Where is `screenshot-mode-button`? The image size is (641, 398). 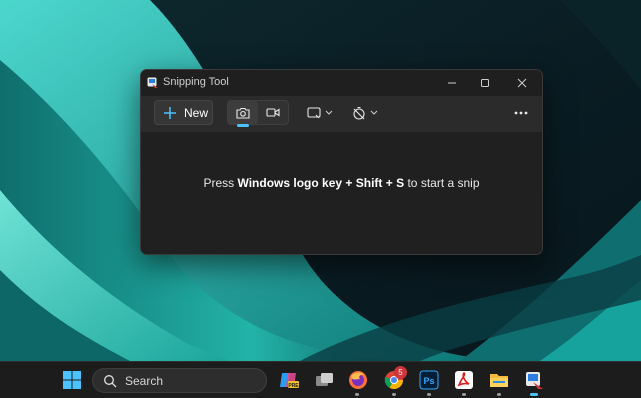 screenshot-mode-button is located at coordinates (243, 114).